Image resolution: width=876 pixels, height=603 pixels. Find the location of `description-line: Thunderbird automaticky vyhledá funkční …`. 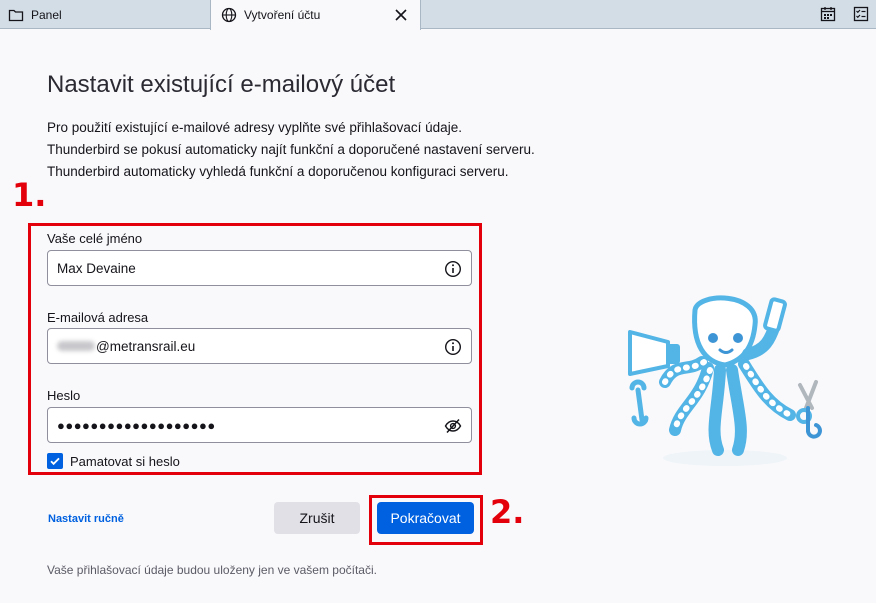

description-line: Thunderbird automaticky vyhledá funkční … is located at coordinates (278, 171).